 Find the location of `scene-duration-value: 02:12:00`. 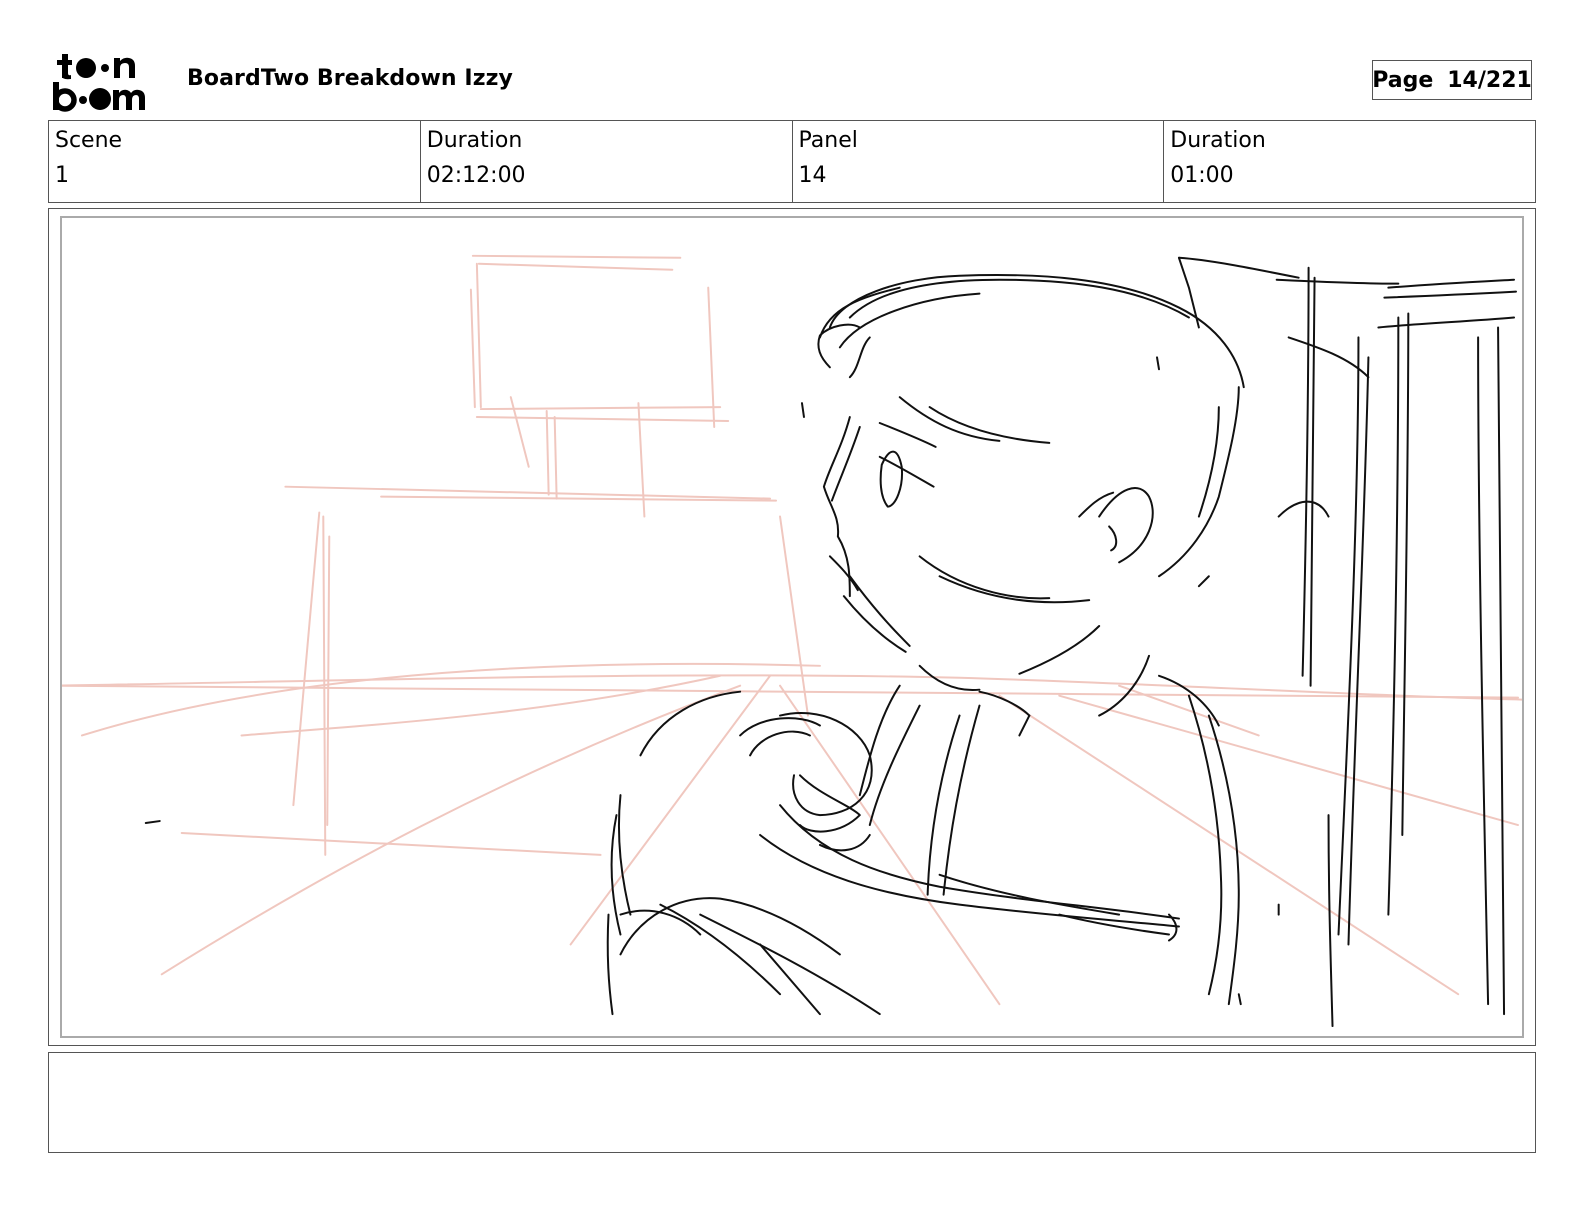

scene-duration-value: 02:12:00 is located at coordinates (476, 175).